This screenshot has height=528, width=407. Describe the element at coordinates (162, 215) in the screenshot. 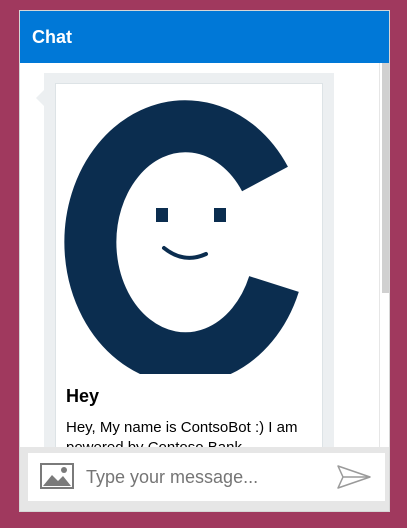

I see `logo-left-eye` at that location.